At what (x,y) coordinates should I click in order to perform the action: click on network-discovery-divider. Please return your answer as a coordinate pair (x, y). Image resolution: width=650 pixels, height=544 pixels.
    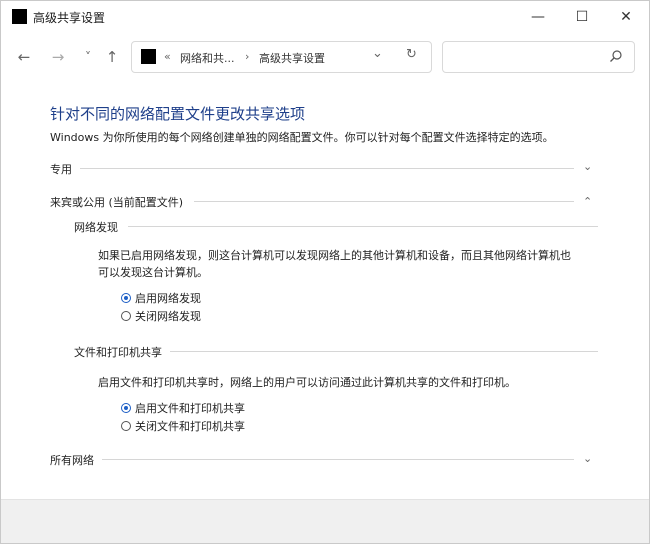
    Looking at the image, I should click on (363, 226).